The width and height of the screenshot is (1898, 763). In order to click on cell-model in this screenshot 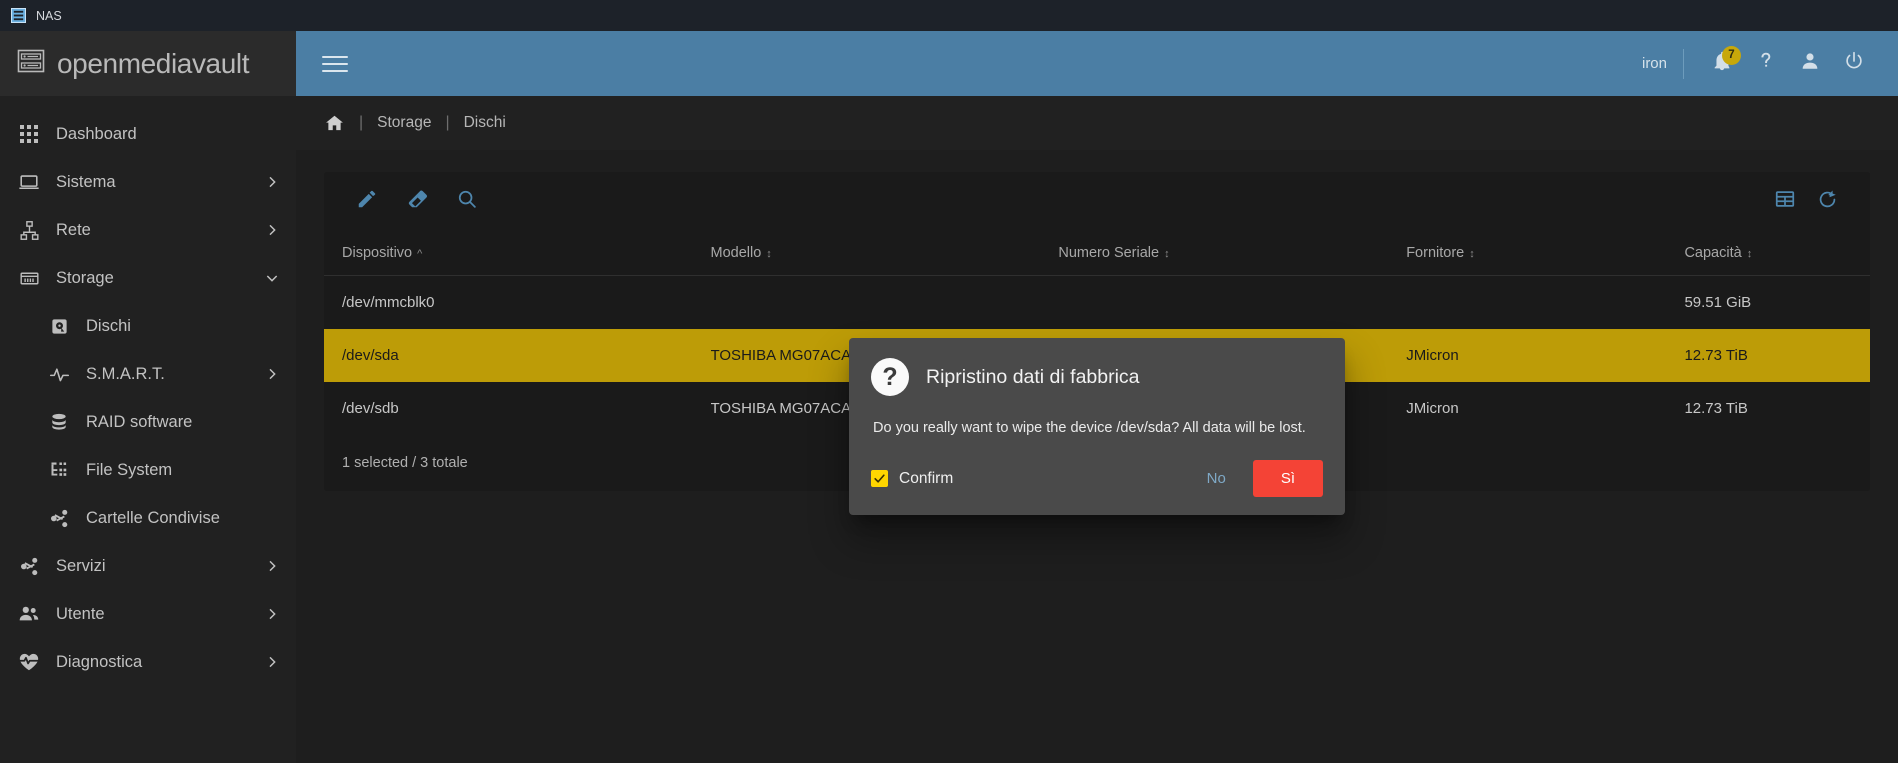, I will do `click(885, 302)`.